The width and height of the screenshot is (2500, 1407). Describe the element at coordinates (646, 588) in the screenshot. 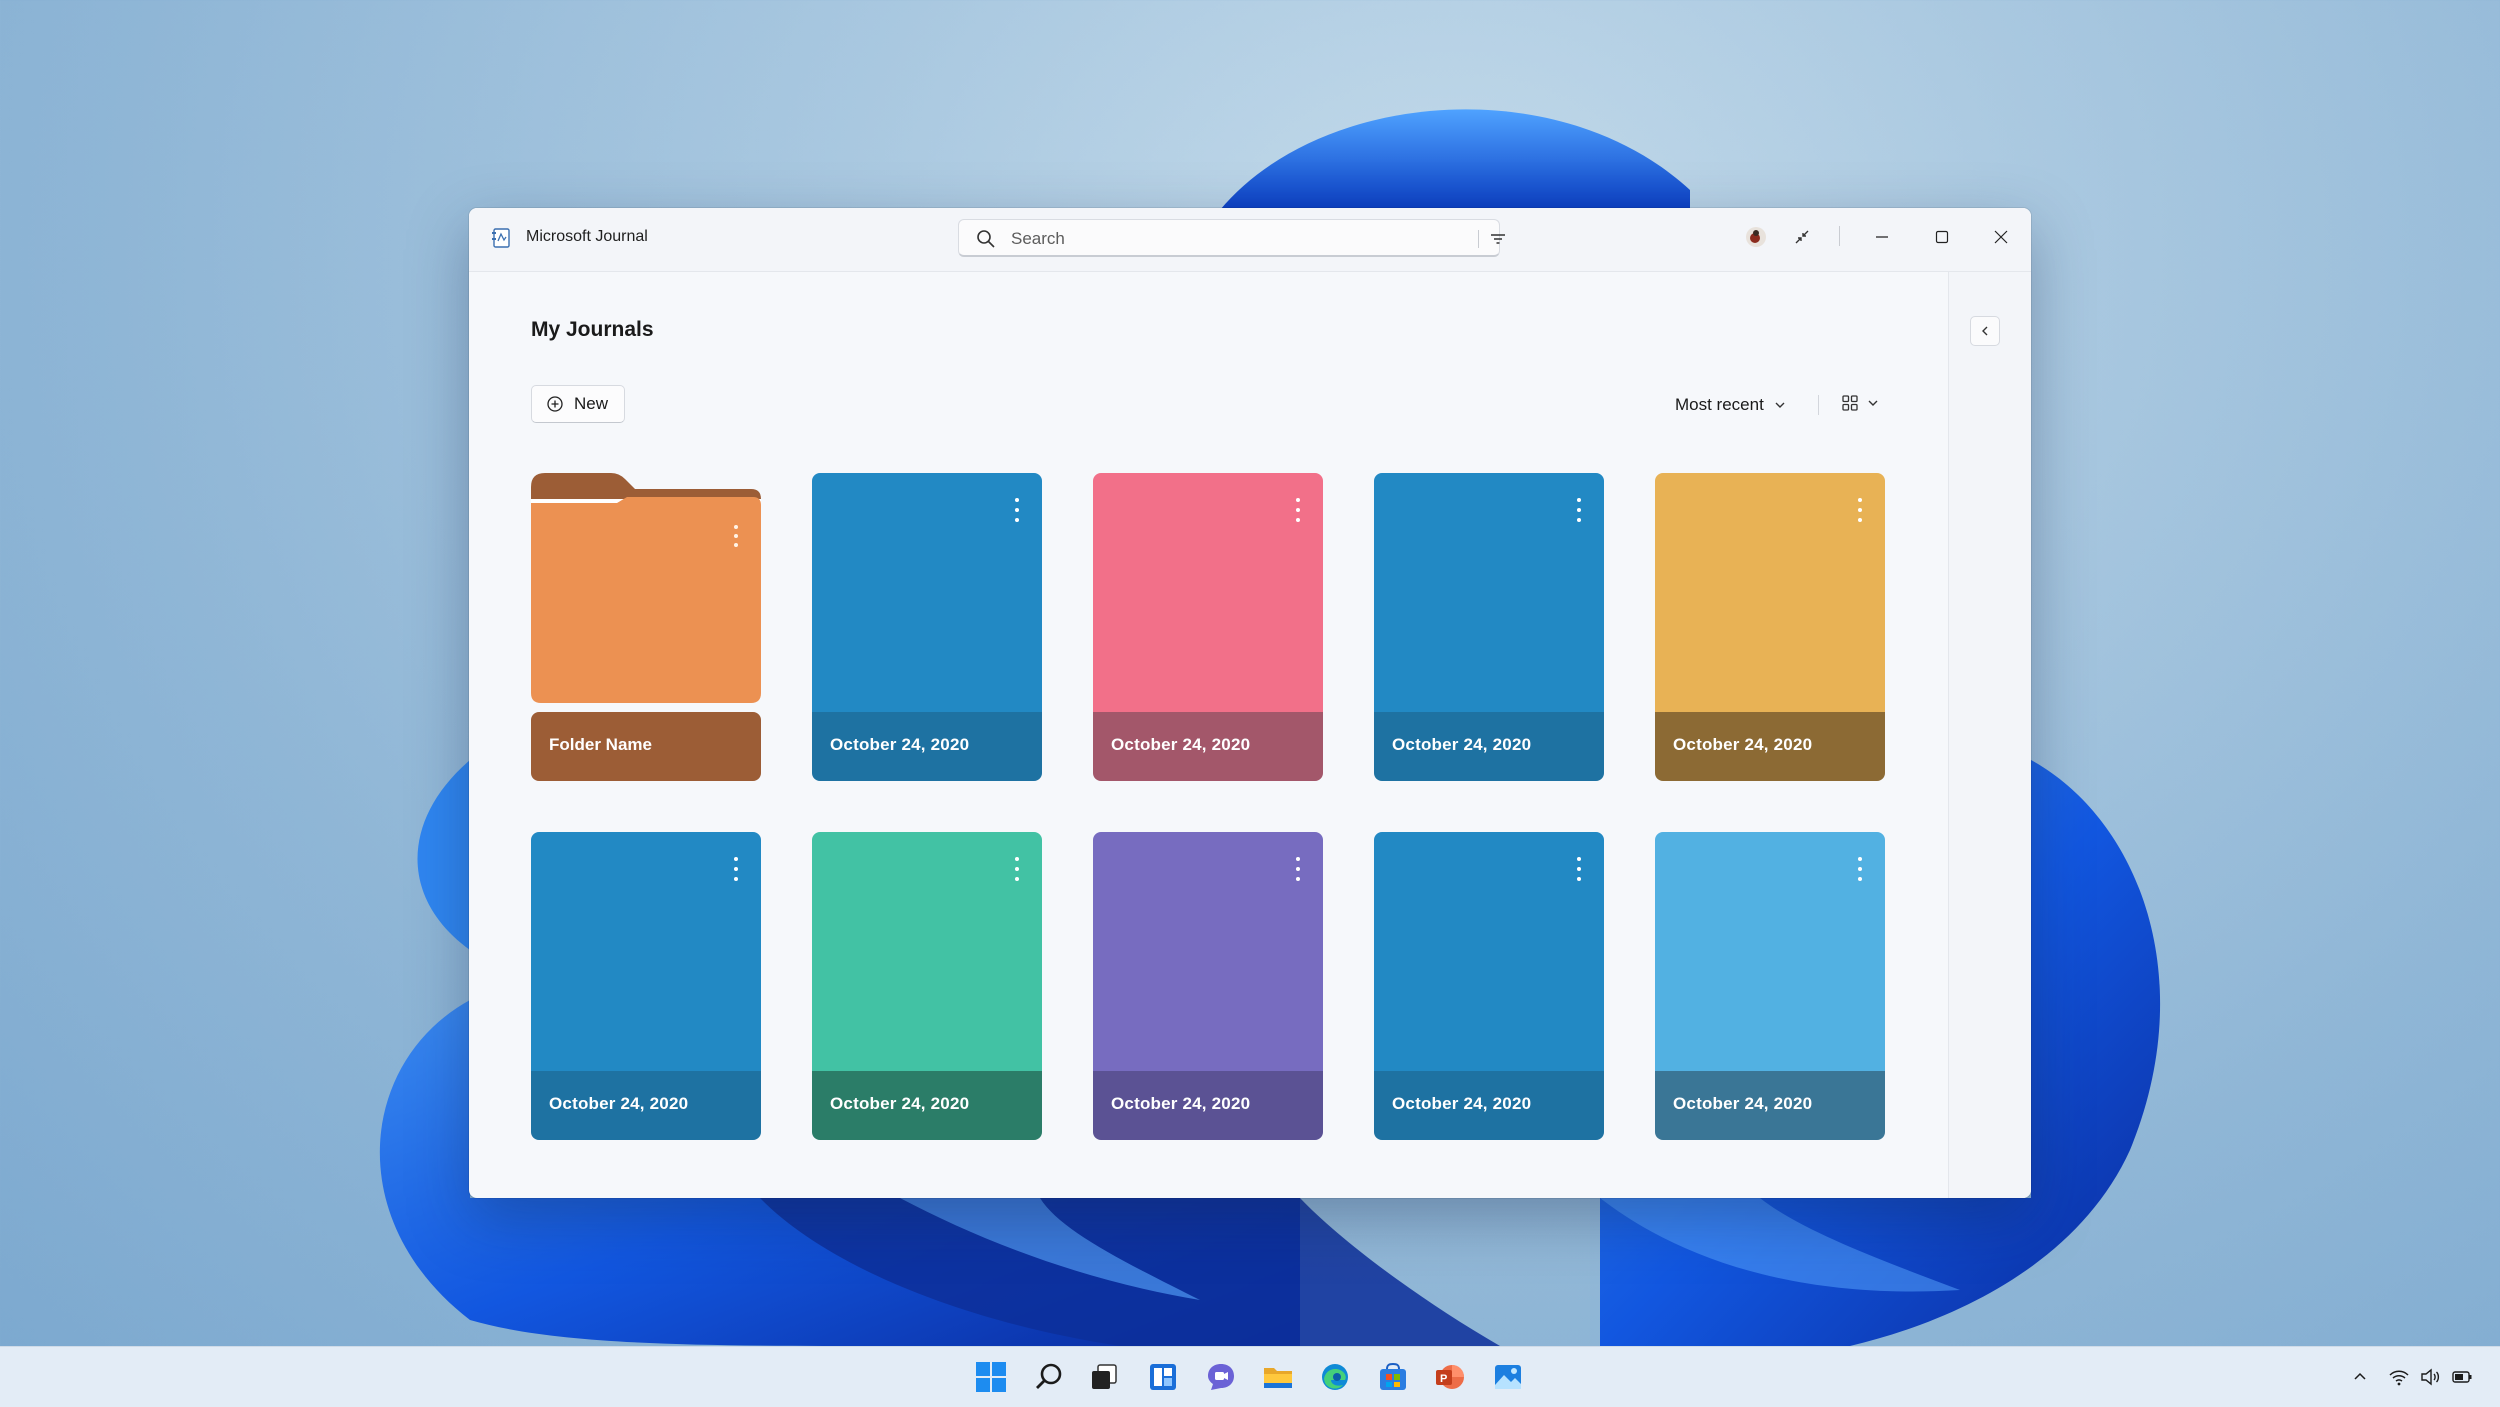

I see `folder-icon` at that location.